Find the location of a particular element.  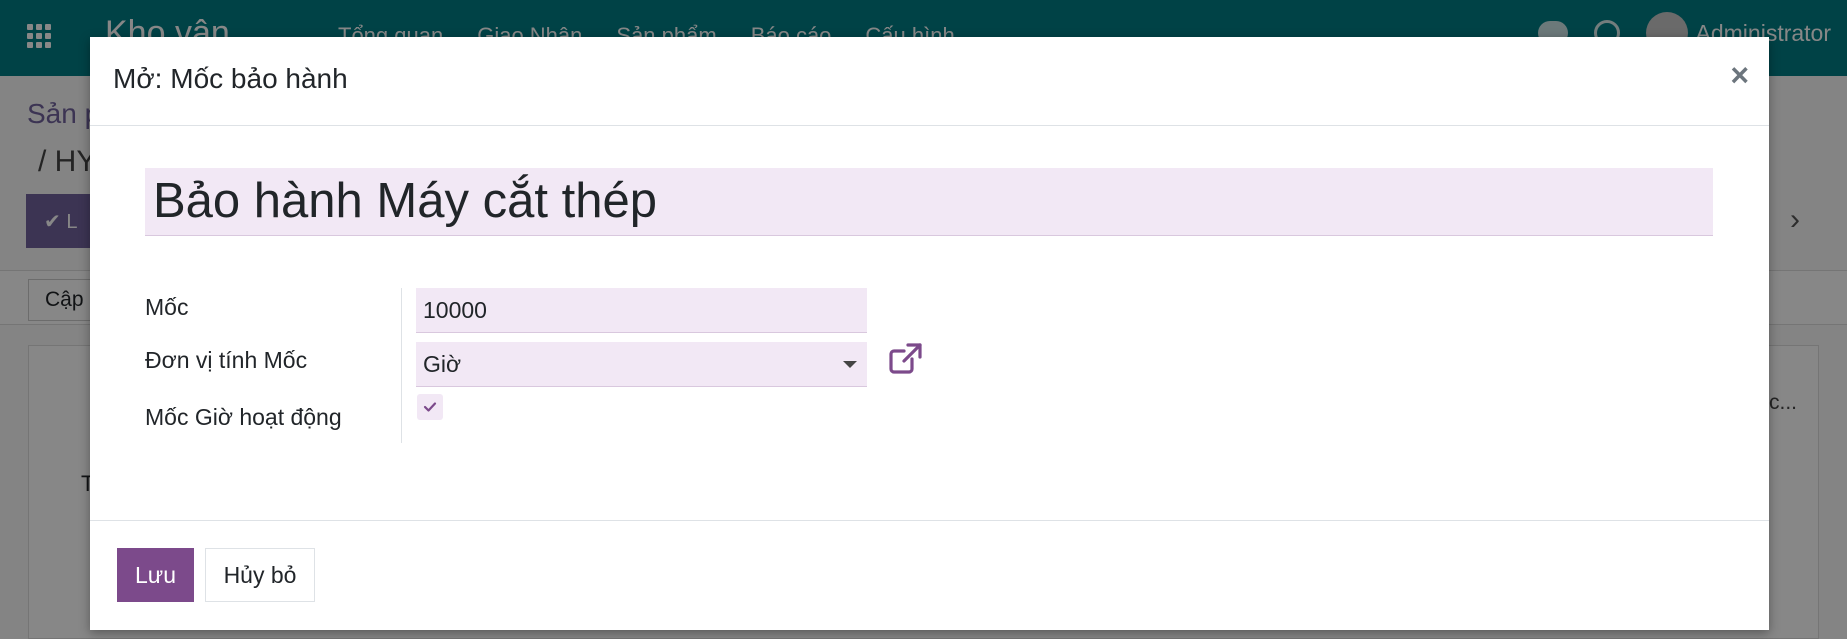

unit-select: Giờ is located at coordinates (641, 364).